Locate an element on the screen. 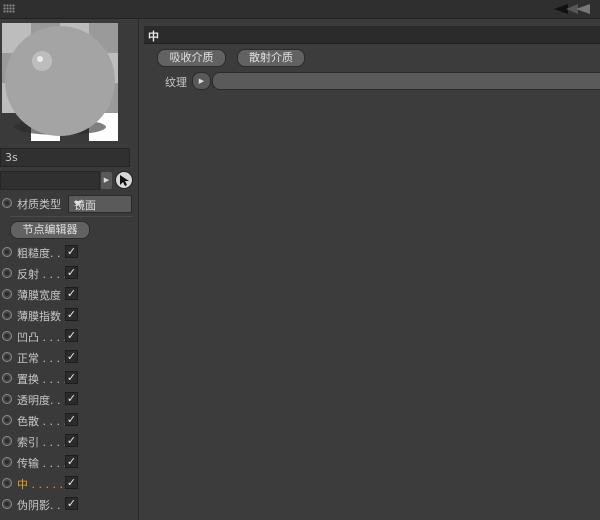  channel-label: 伪阴影. . . is located at coordinates (41, 505).